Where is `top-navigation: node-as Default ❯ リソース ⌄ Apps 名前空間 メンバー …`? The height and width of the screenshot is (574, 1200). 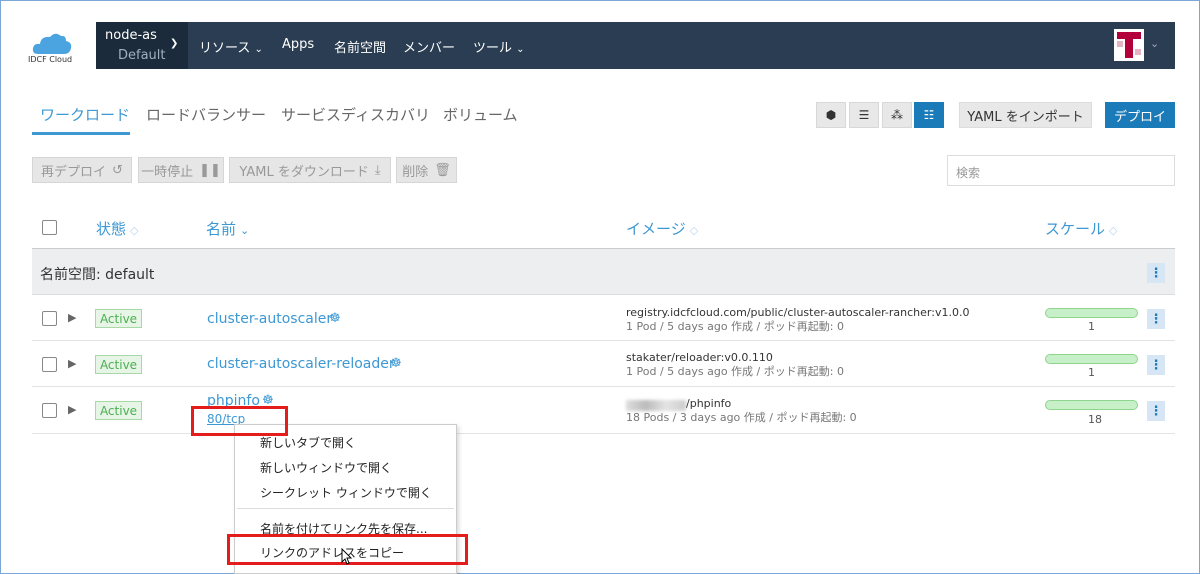 top-navigation: node-as Default ❯ リソース ⌄ Apps 名前空間 メンバー … is located at coordinates (635, 45).